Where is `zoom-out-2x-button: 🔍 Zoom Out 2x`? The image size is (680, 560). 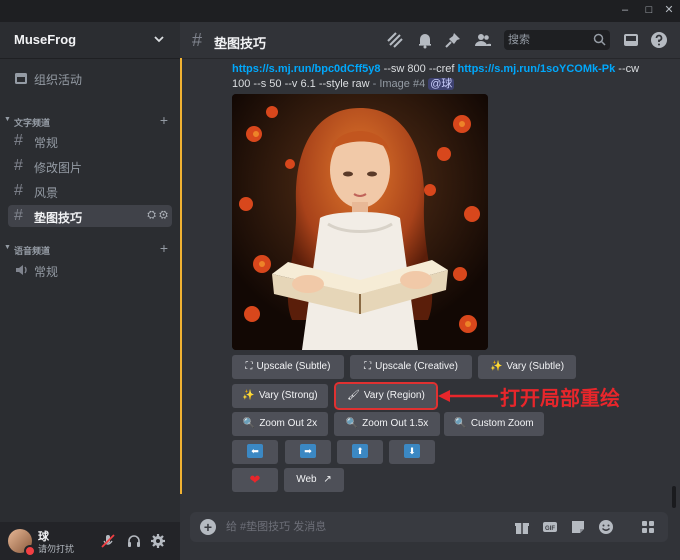 zoom-out-2x-button: 🔍 Zoom Out 2x is located at coordinates (280, 424).